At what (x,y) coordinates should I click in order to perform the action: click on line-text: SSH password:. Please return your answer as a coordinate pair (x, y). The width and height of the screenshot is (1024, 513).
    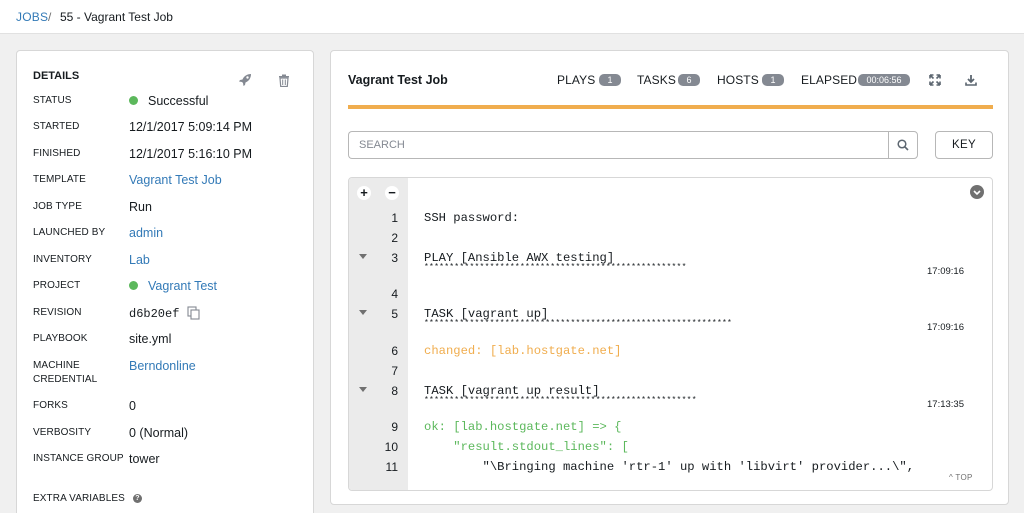
    Looking at the image, I should click on (472, 218).